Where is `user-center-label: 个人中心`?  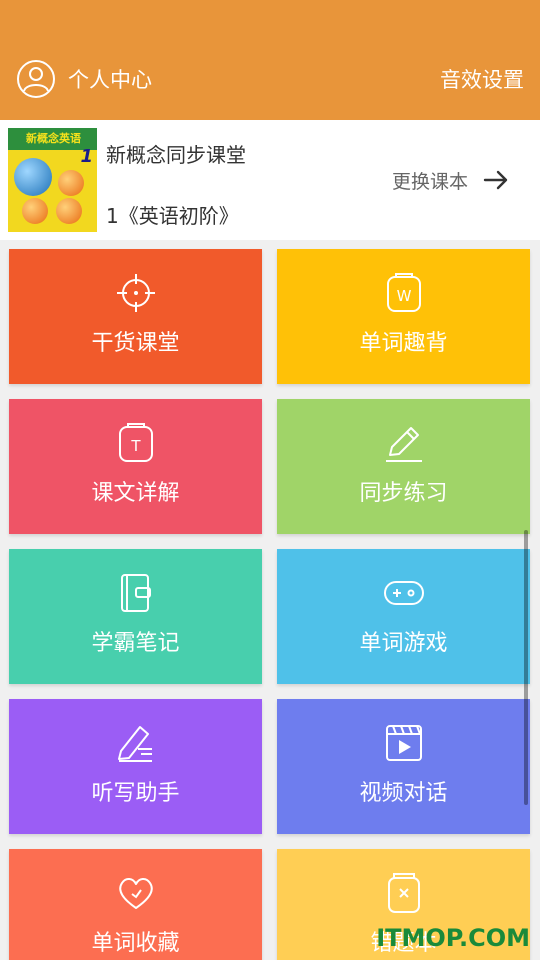
user-center-label: 个人中心 is located at coordinates (110, 80).